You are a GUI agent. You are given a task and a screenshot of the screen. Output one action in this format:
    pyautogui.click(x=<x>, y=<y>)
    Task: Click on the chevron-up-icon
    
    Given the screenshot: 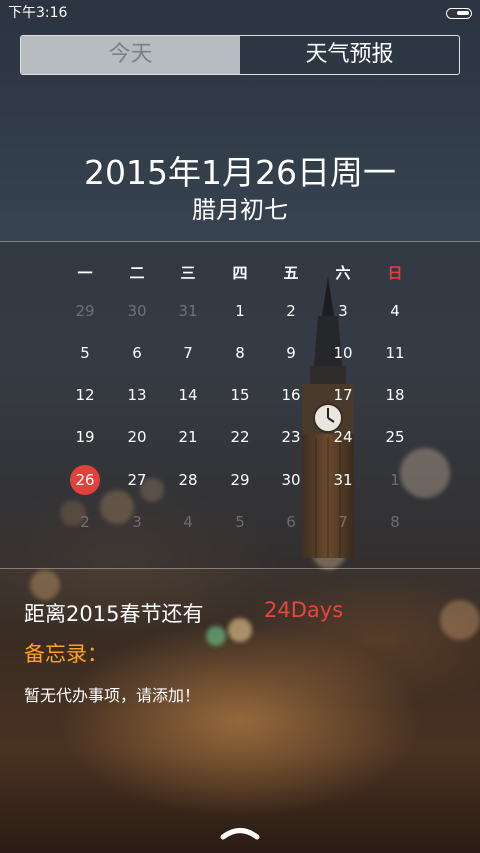 What is the action you would take?
    pyautogui.click(x=240, y=831)
    